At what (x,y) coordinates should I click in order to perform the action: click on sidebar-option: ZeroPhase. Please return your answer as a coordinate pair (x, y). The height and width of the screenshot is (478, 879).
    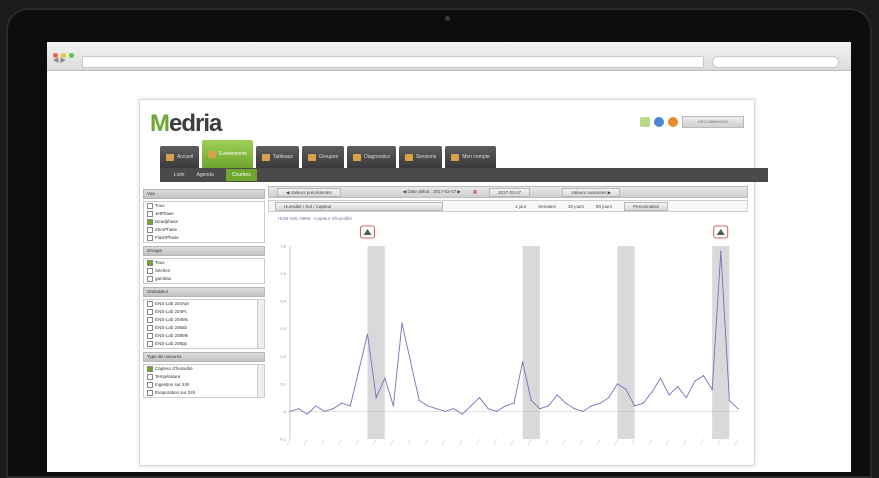
    Looking at the image, I should click on (204, 230).